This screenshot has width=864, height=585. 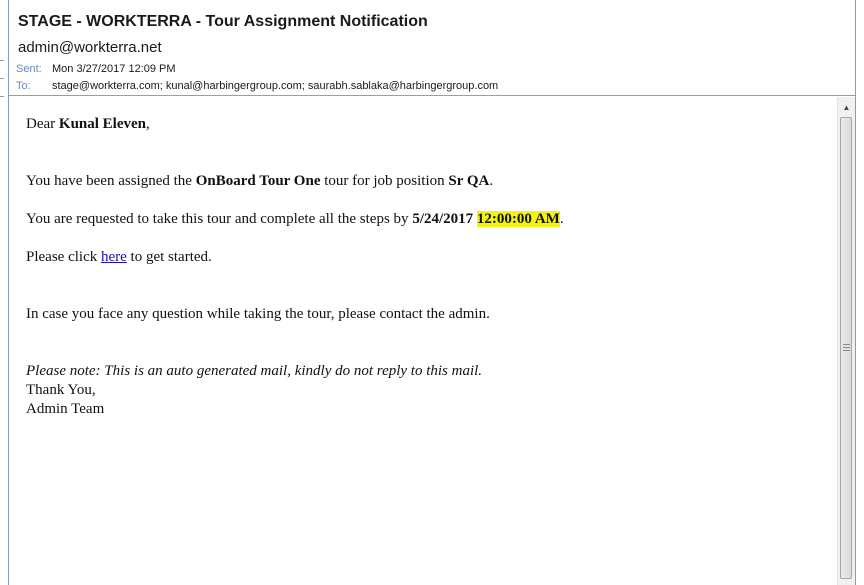 What do you see at coordinates (561, 219) in the screenshot?
I see `request-suffix: .` at bounding box center [561, 219].